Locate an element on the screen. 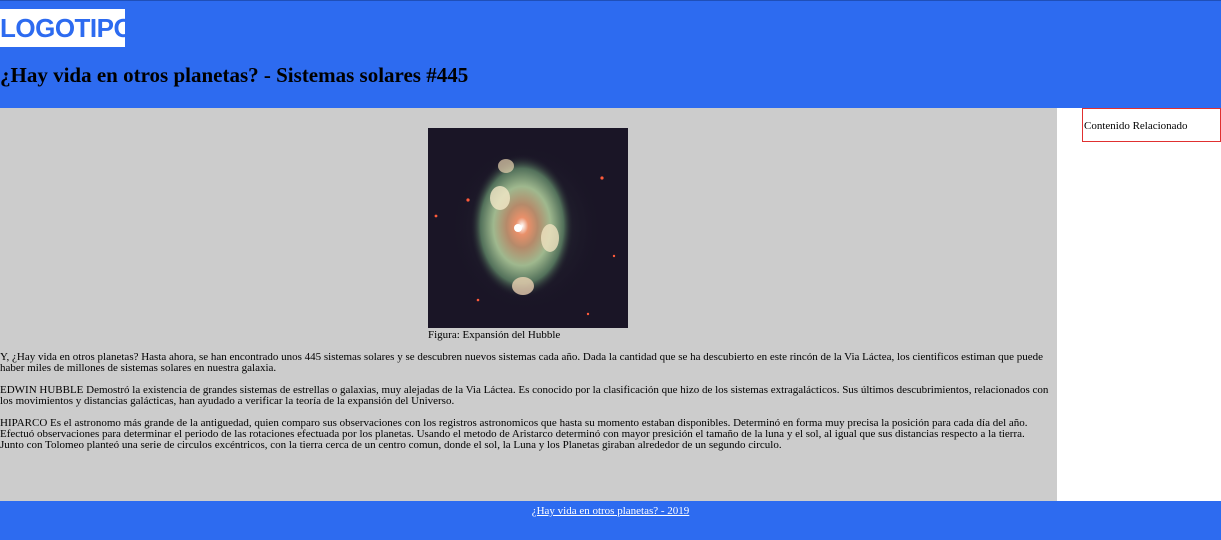 The width and height of the screenshot is (1221, 540). related-content-box: Contenido Relacionado is located at coordinates (1151, 125).